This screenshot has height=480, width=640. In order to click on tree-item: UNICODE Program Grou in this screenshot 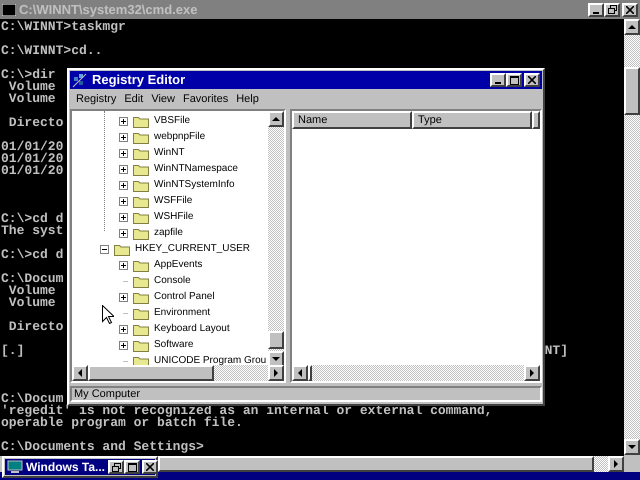, I will do `click(210, 359)`.